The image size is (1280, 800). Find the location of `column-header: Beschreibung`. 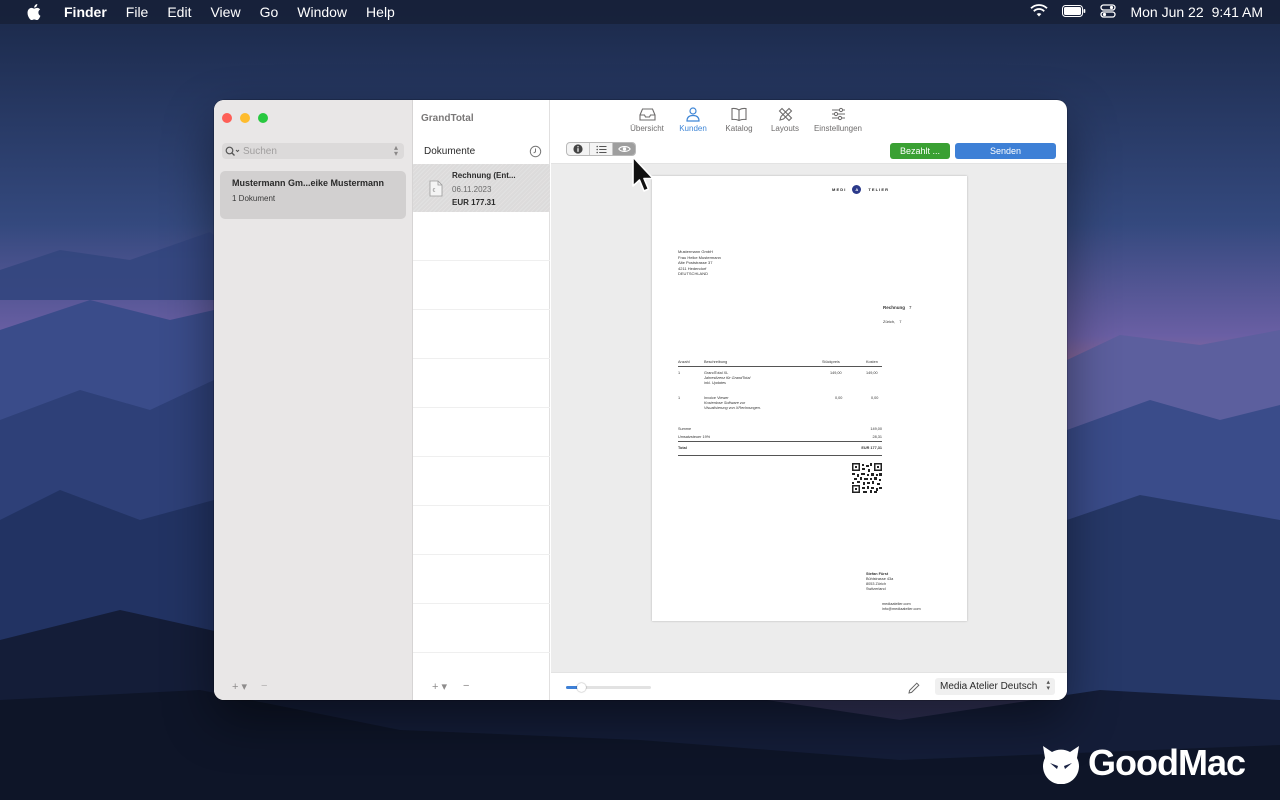

column-header: Beschreibung is located at coordinates (716, 362).